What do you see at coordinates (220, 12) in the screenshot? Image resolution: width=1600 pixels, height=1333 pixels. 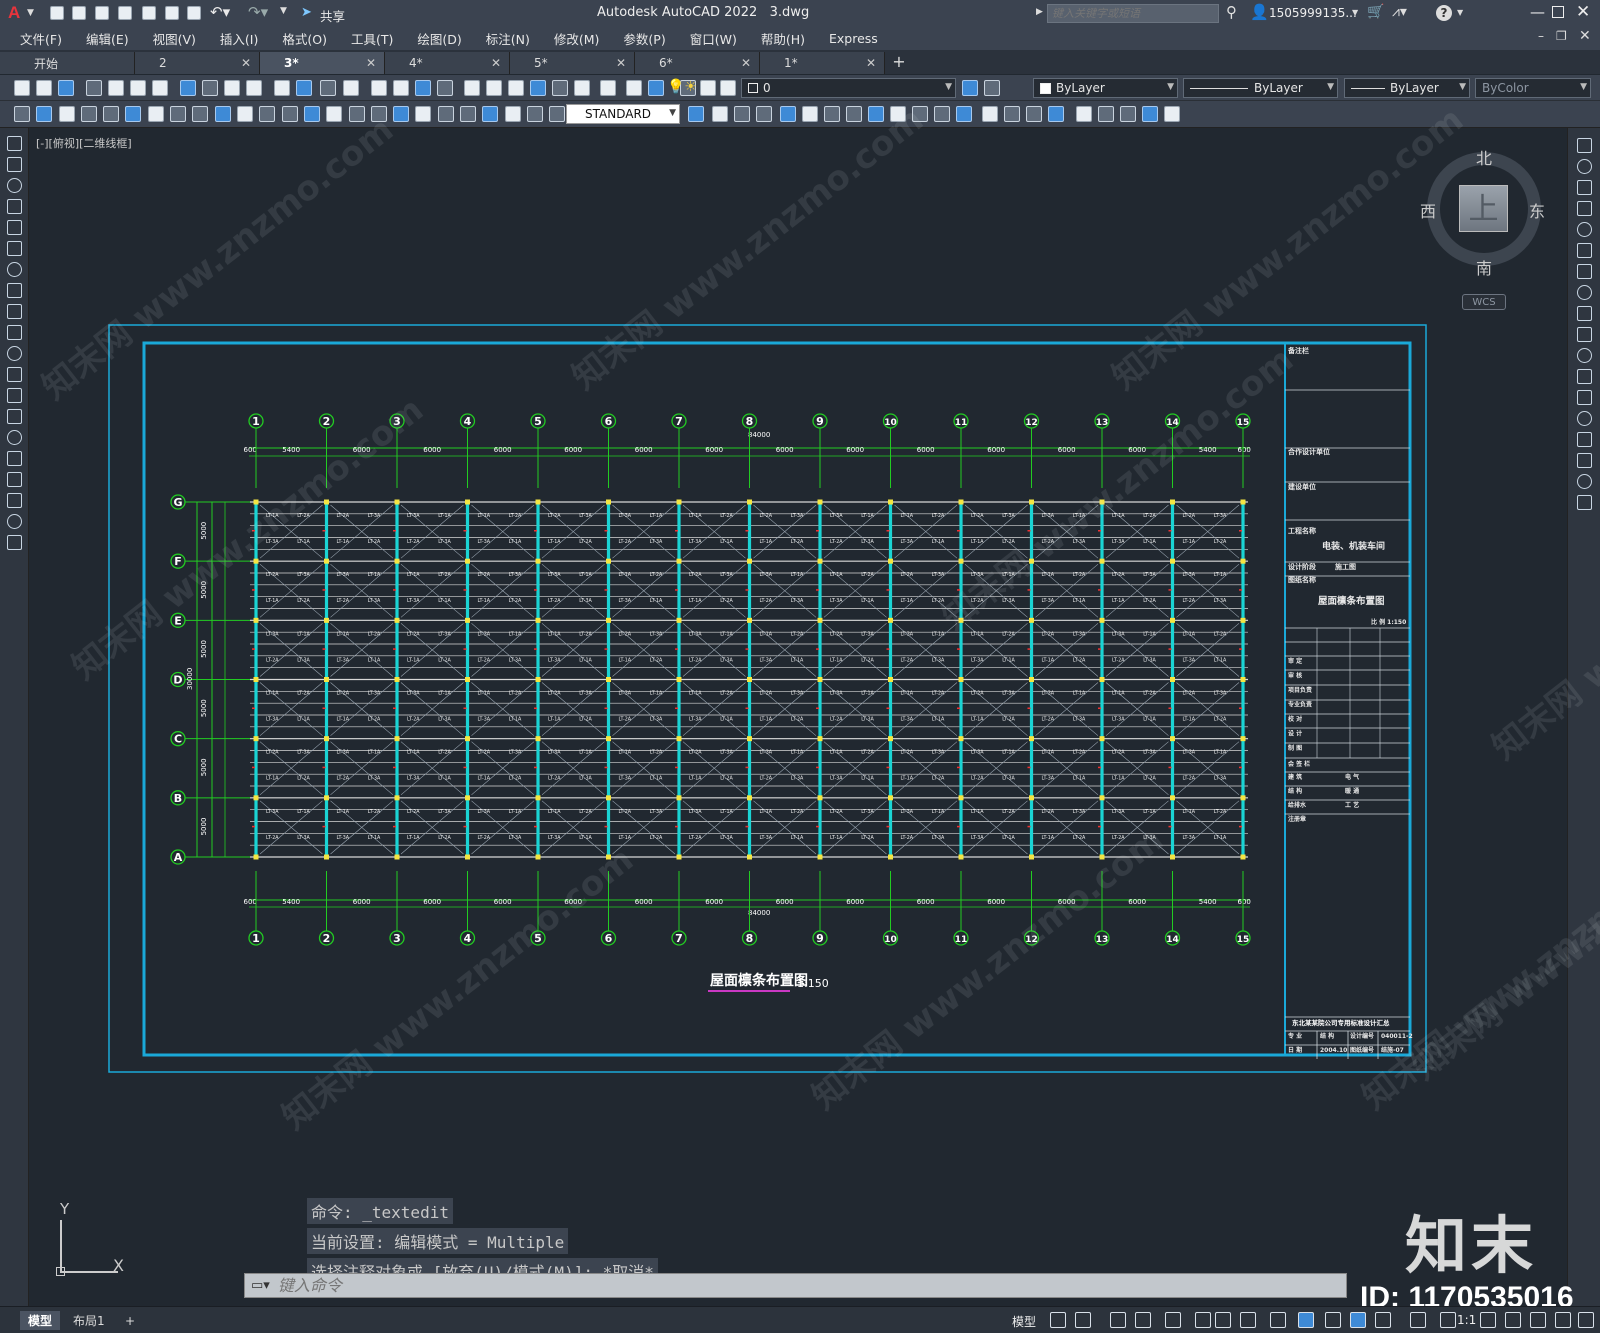 I see `undo-icon: ↶▾` at bounding box center [220, 12].